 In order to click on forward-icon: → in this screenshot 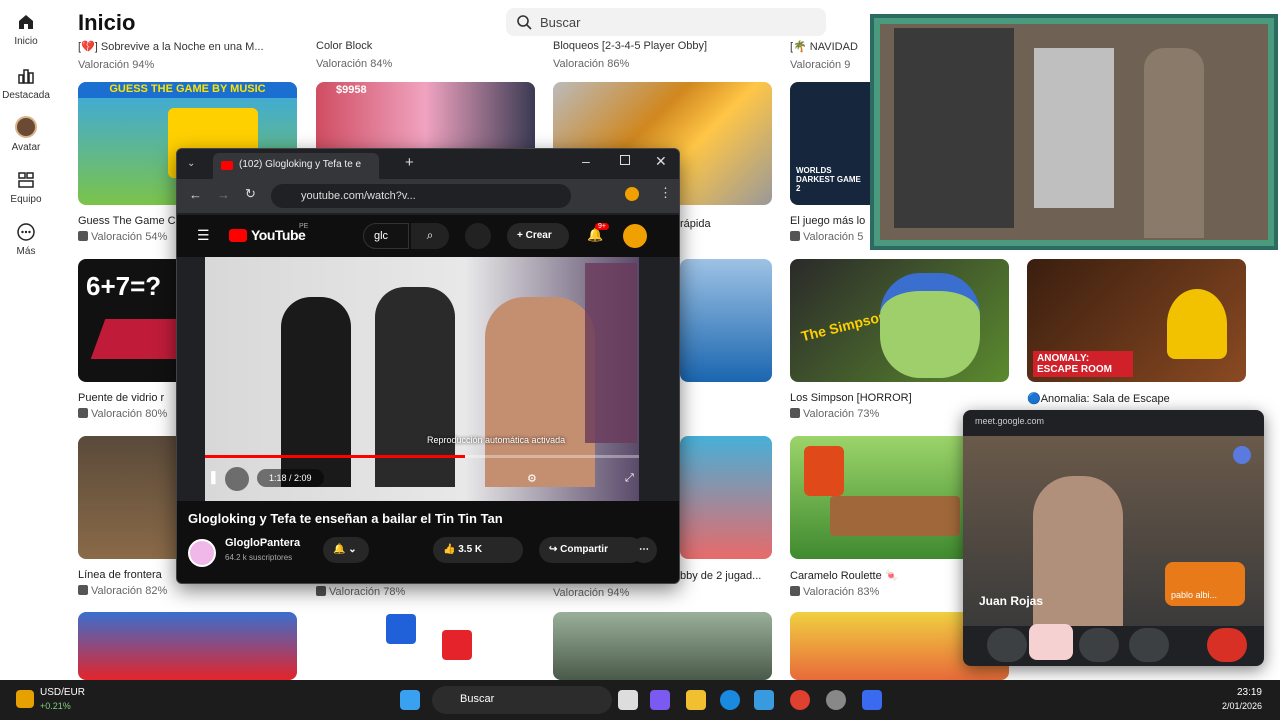, I will do `click(223, 194)`.